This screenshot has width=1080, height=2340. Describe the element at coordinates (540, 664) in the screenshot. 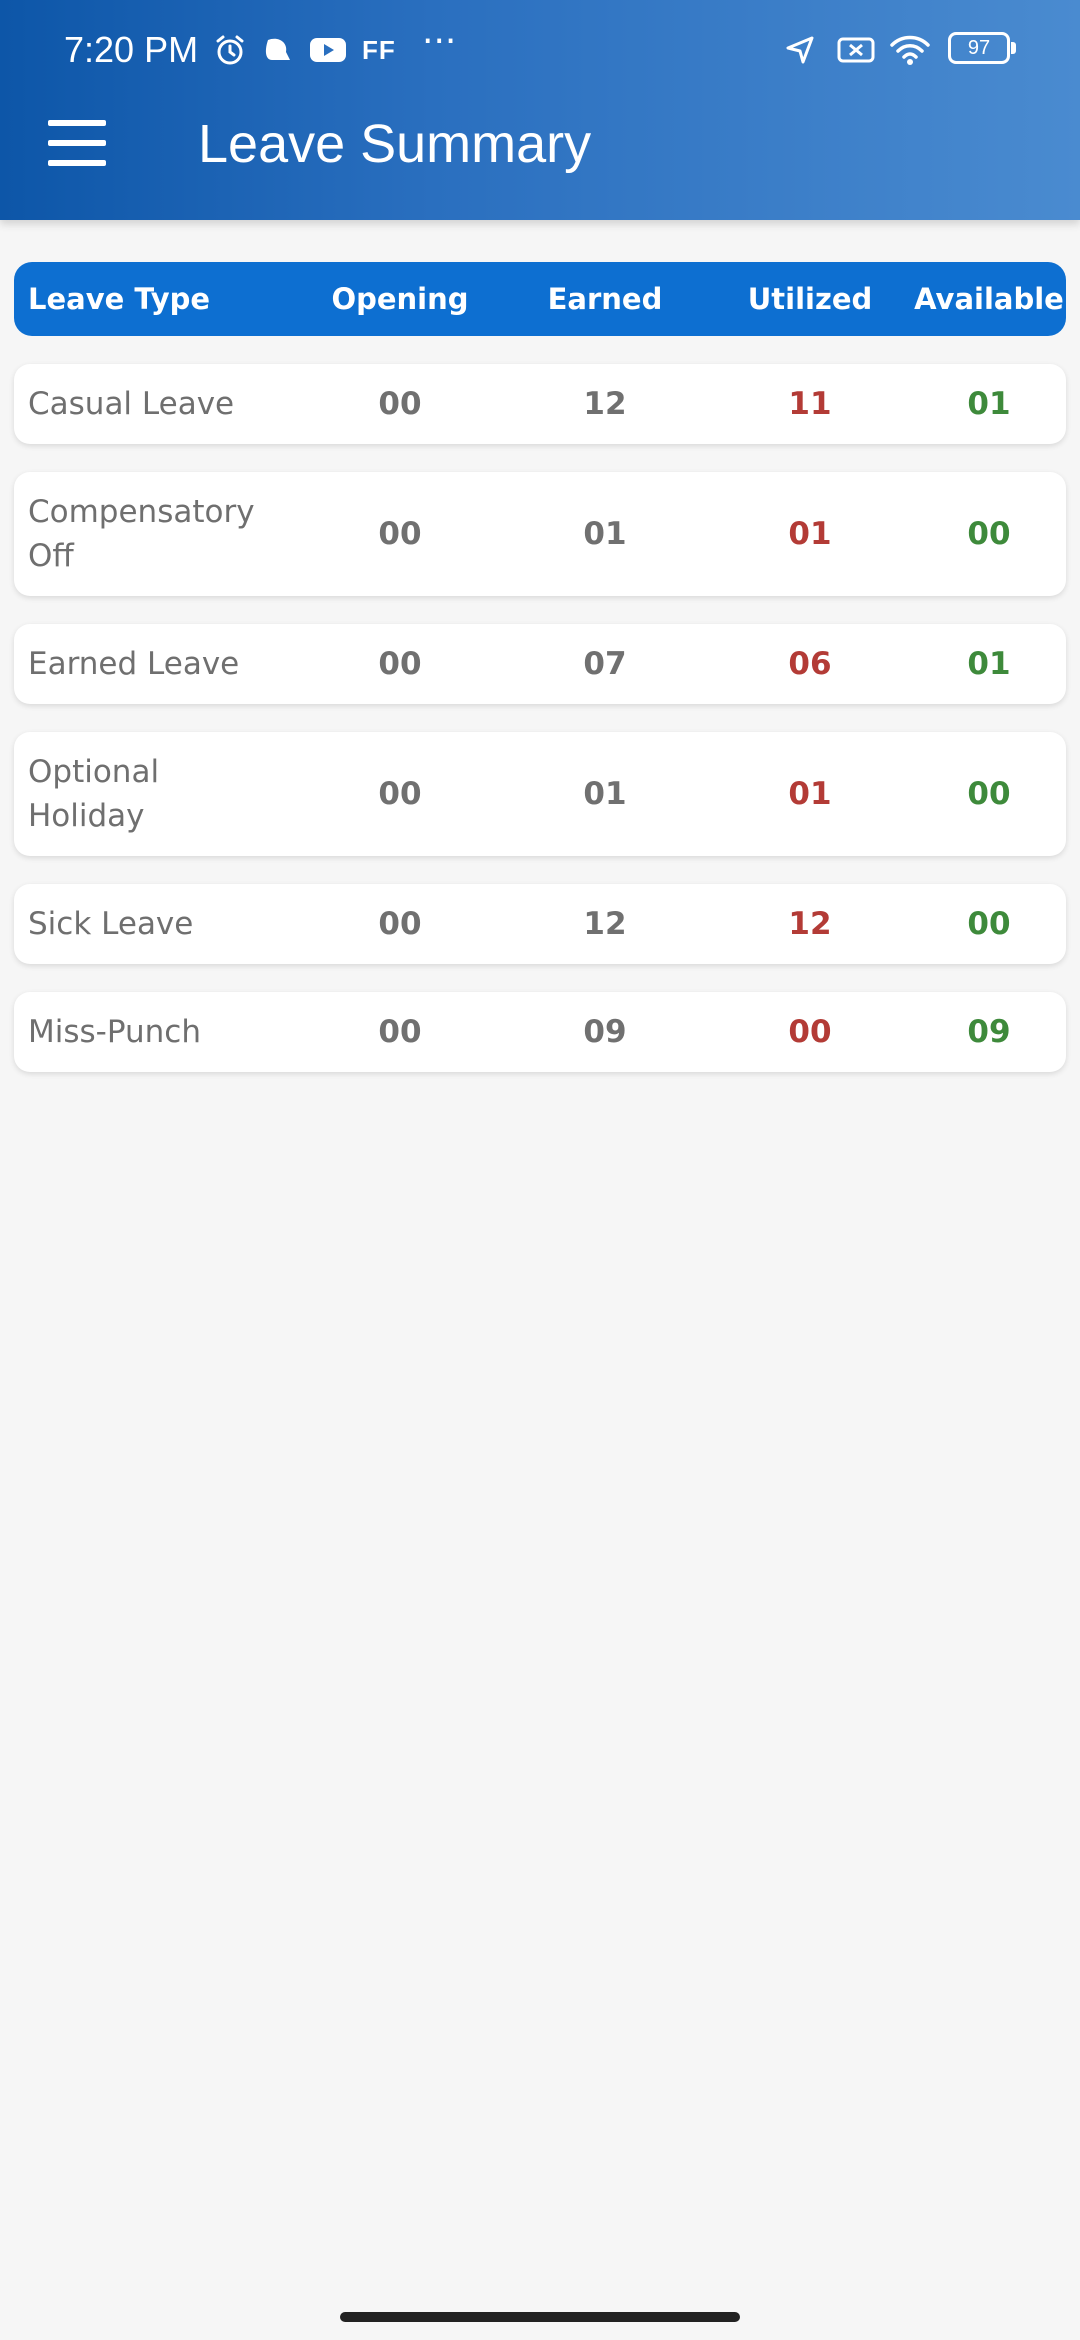

I see `table-row-earned-leave: Earned Leave 00 07 06 01` at that location.